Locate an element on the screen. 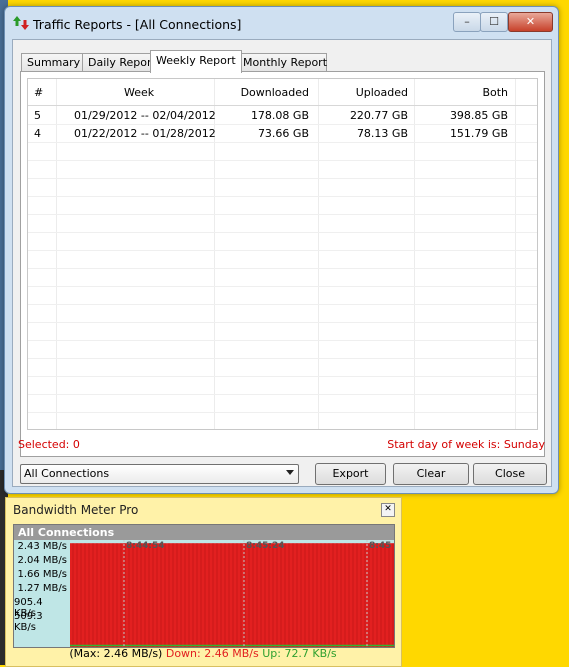  column-header-downloaded: Downloaded is located at coordinates (275, 92).